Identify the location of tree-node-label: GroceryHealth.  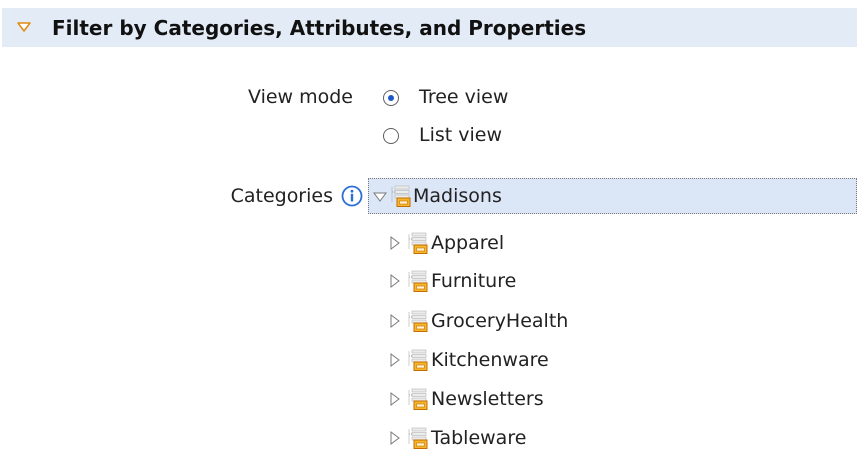
(500, 321).